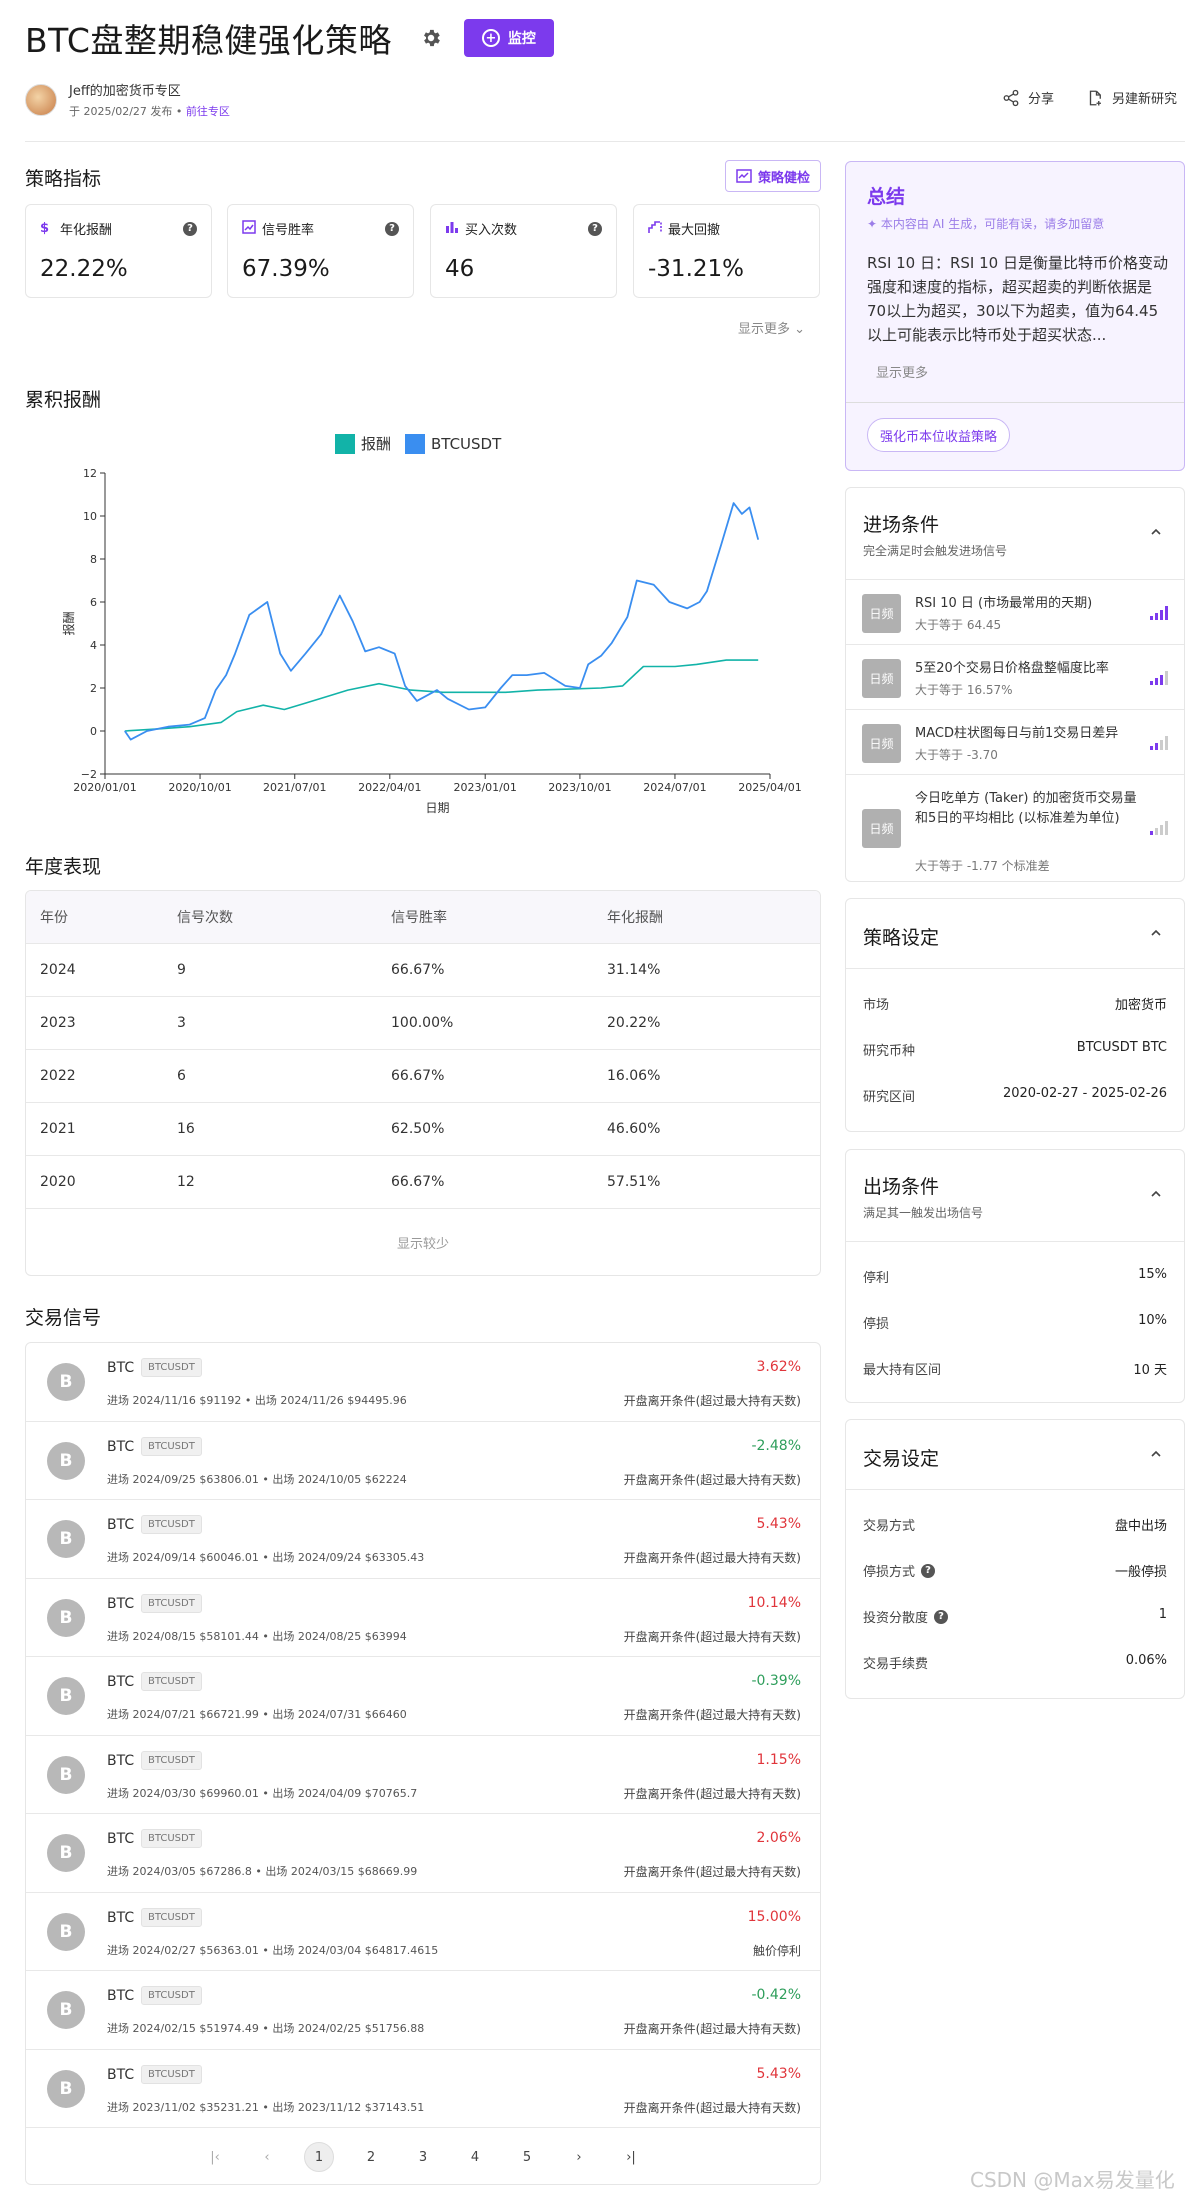  I want to click on author-name: Jeff的加密货币专区, so click(149, 89).